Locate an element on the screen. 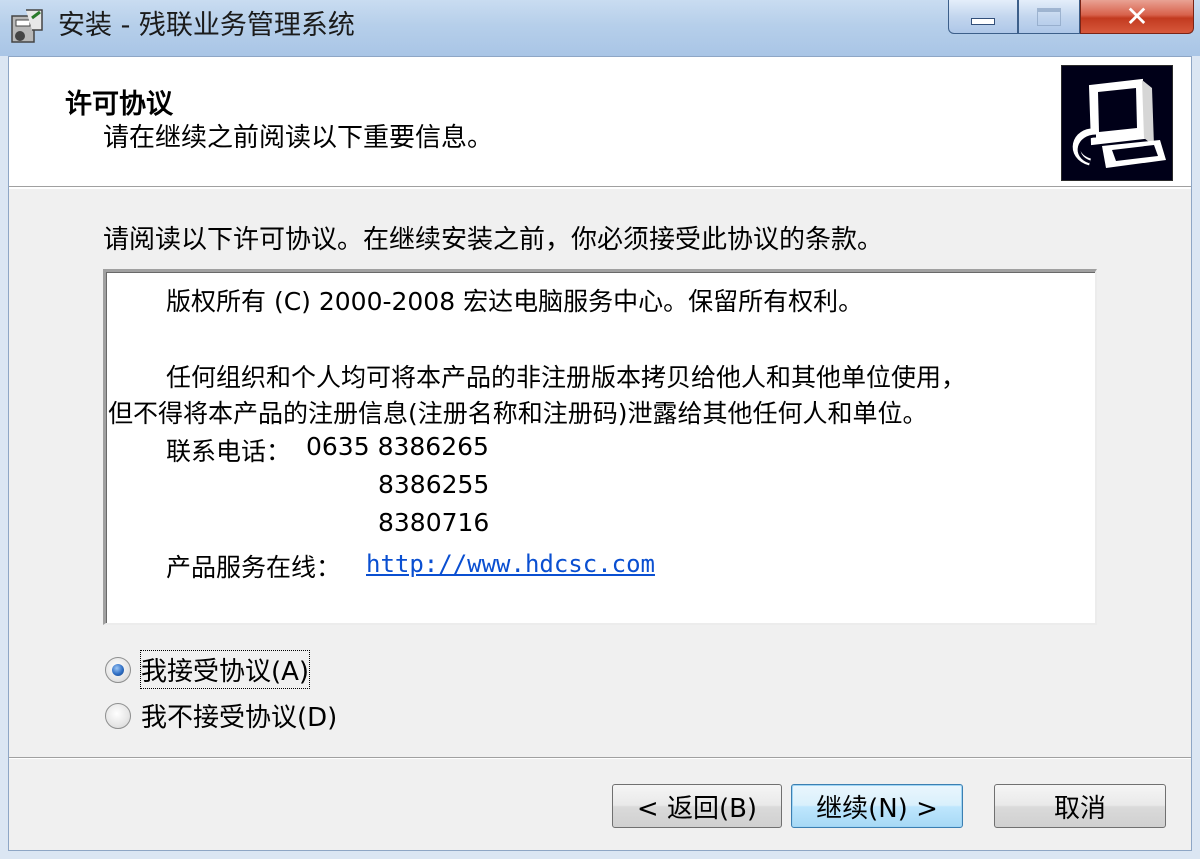  close-icon: ✕ is located at coordinates (1137, 16).